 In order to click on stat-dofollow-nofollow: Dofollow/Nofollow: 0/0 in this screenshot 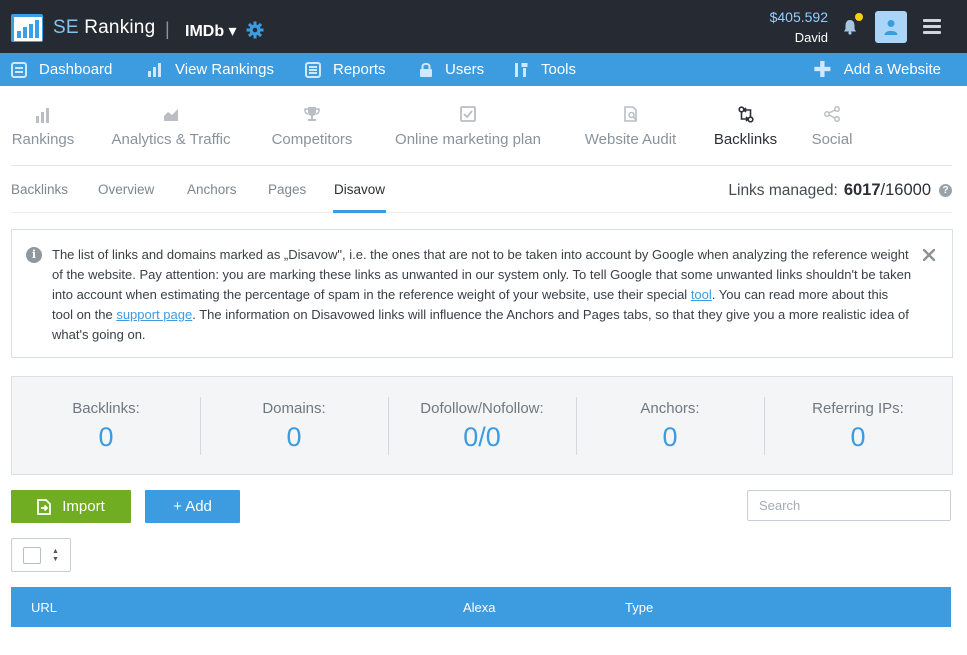, I will do `click(482, 425)`.